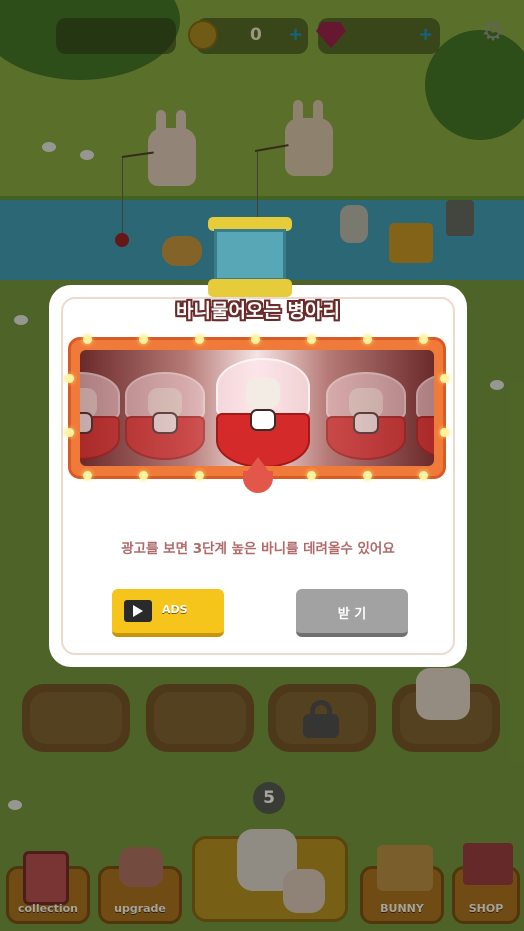 This screenshot has width=524, height=931. I want to click on selection-pointer-icon, so click(258, 475).